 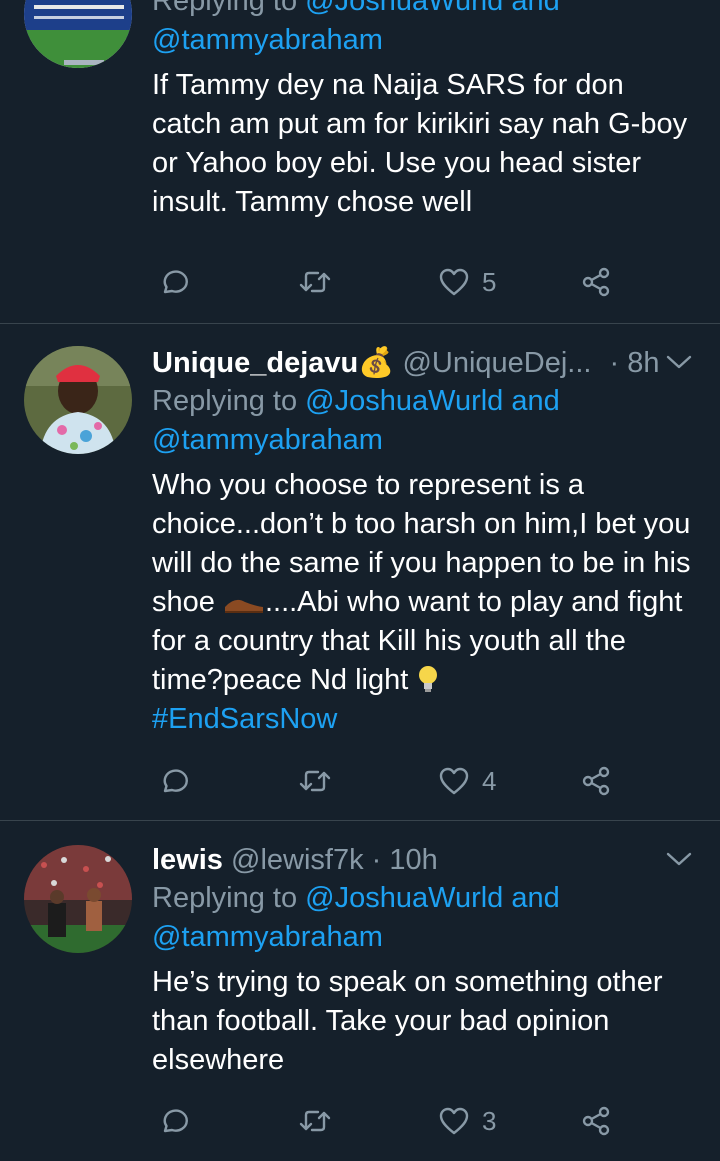 What do you see at coordinates (635, 363) in the screenshot?
I see `timestamp: · 8h` at bounding box center [635, 363].